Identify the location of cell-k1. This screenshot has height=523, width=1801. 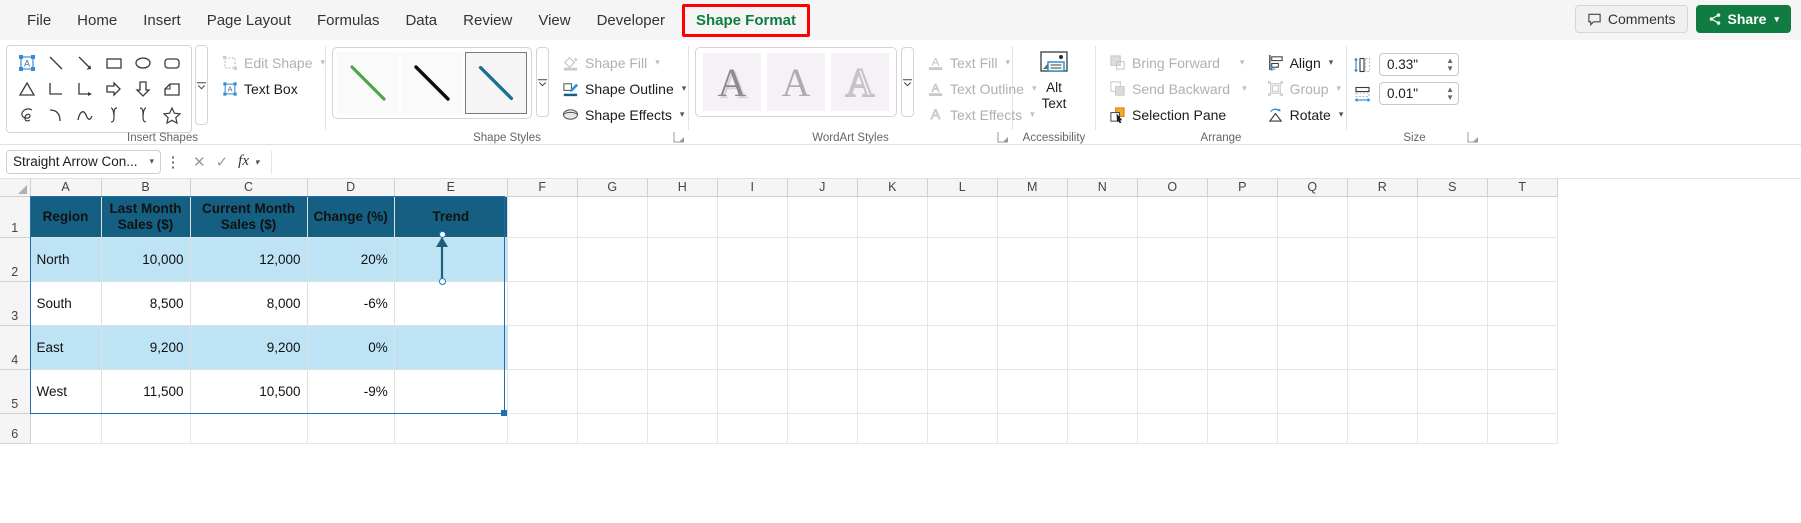
(892, 217).